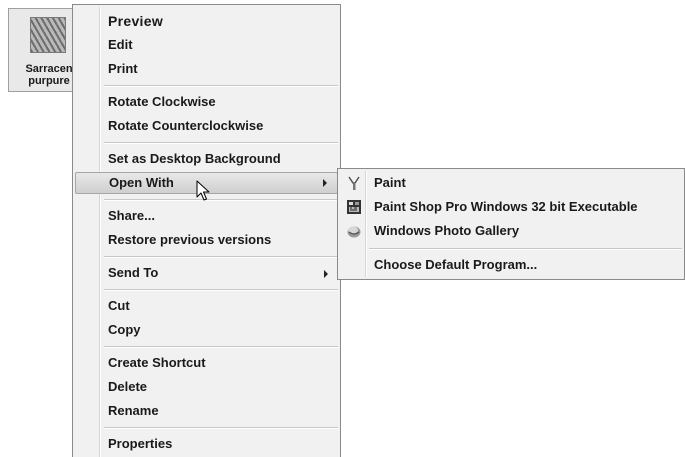 This screenshot has width=685, height=457. I want to click on menu-item-label: Edit, so click(120, 44).